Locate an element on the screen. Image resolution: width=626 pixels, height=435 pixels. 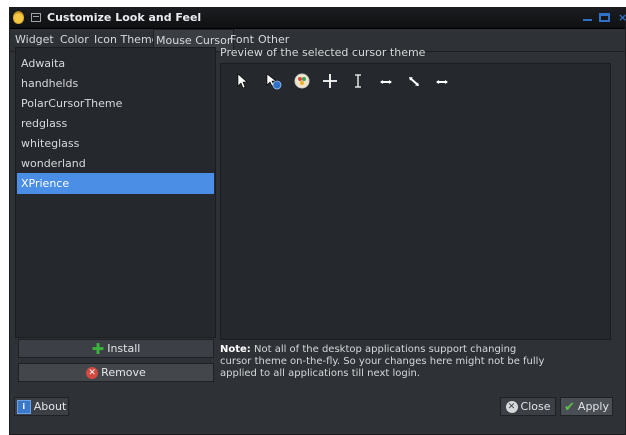
close-label: Close is located at coordinates (535, 406).